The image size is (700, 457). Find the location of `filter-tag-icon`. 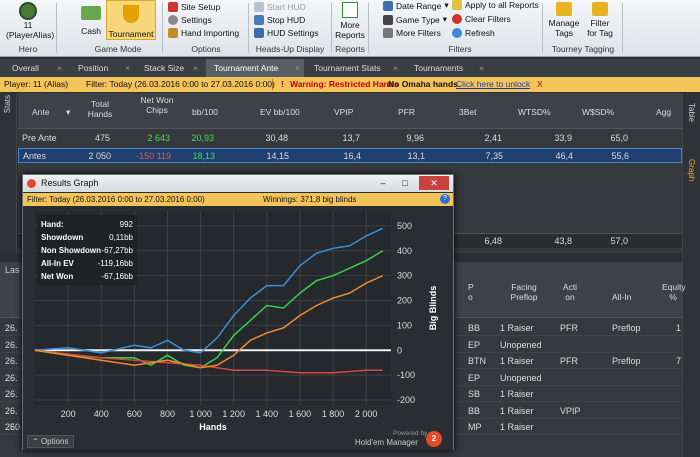

filter-tag-icon is located at coordinates (600, 9).